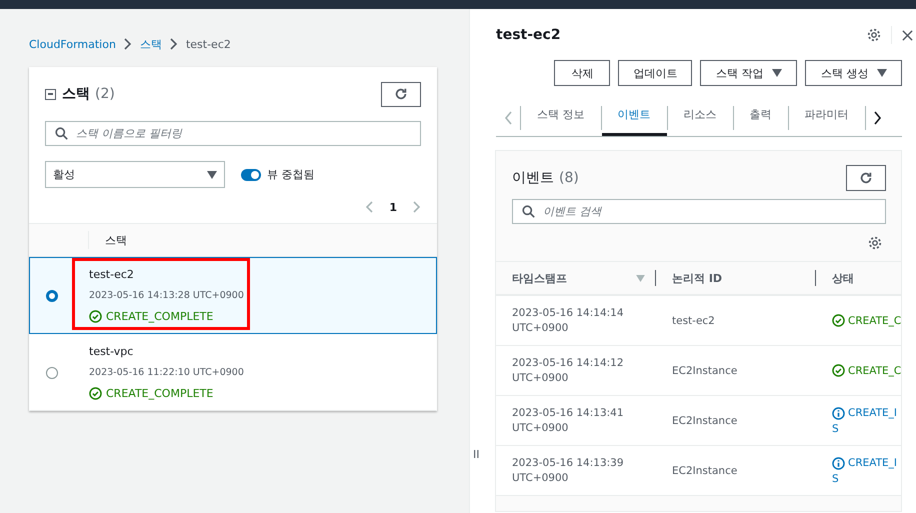  I want to click on column-header: 상태, so click(843, 278).